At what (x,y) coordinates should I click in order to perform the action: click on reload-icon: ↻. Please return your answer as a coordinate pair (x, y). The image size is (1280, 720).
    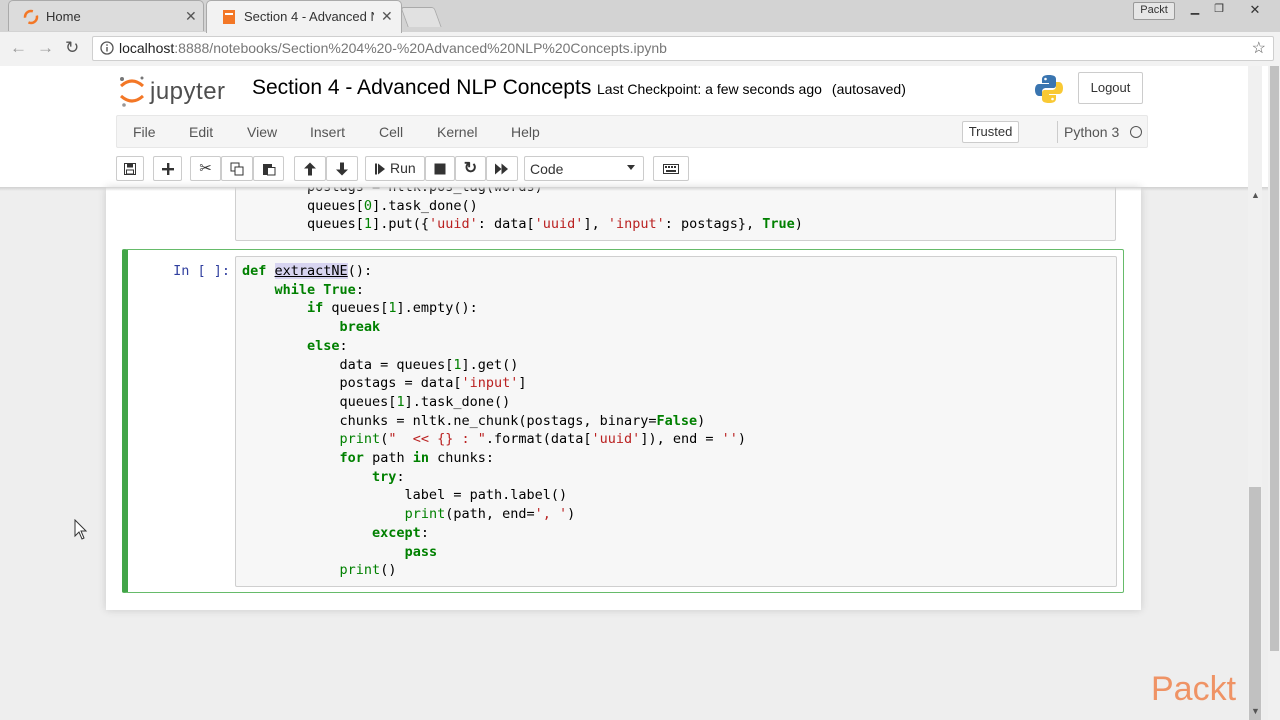
    Looking at the image, I should click on (72, 48).